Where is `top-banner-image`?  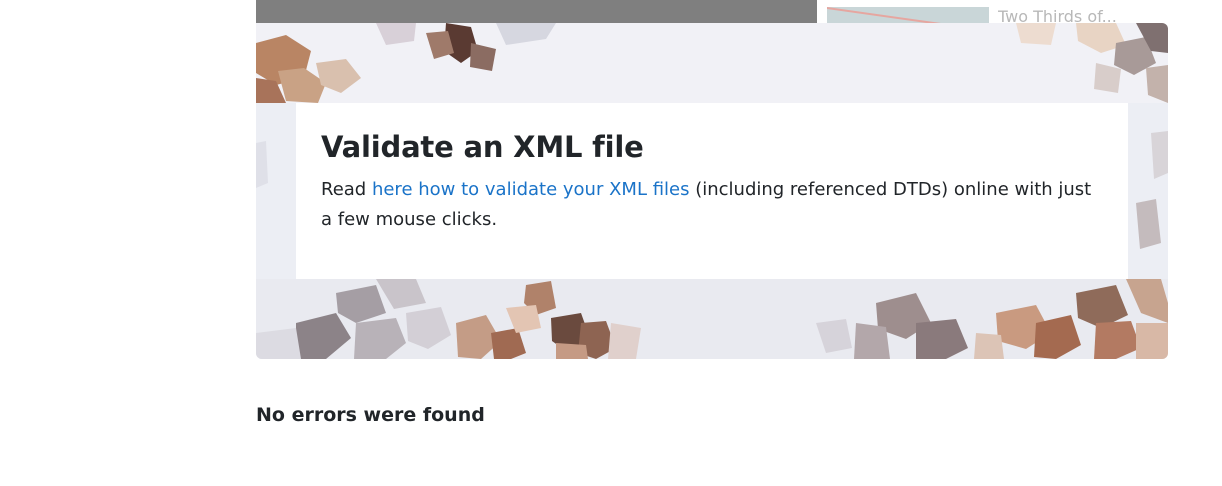 top-banner-image is located at coordinates (536, 11).